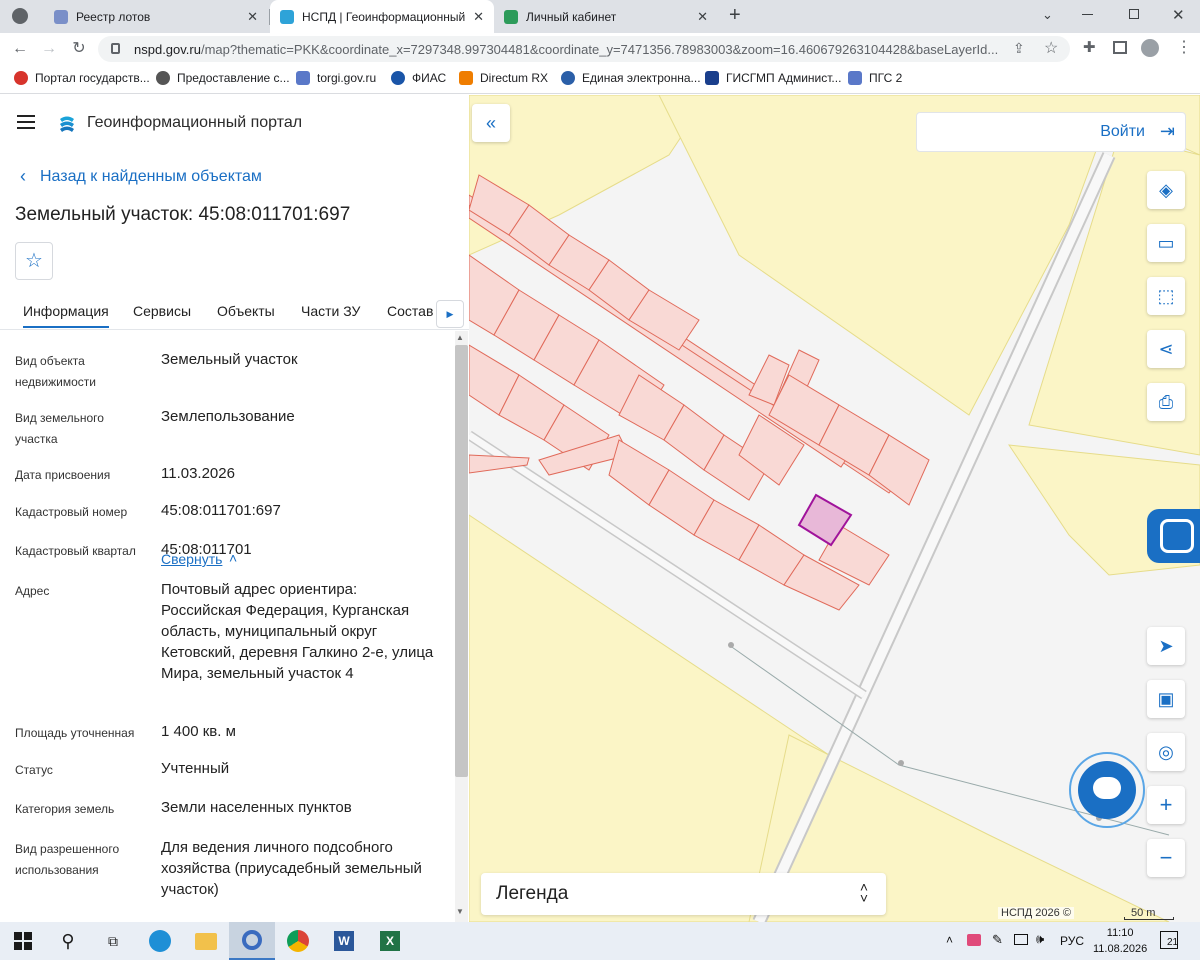 Image resolution: width=1200 pixels, height=960 pixels. I want to click on chat-button, so click(1107, 790).